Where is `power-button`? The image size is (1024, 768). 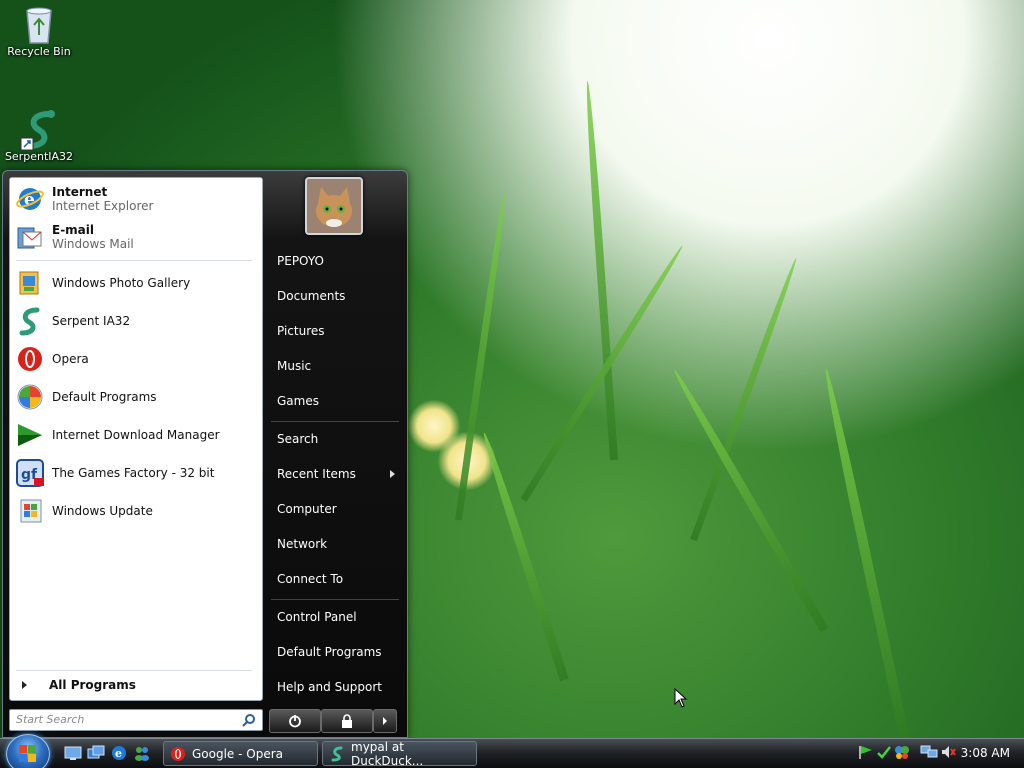 power-button is located at coordinates (295, 721).